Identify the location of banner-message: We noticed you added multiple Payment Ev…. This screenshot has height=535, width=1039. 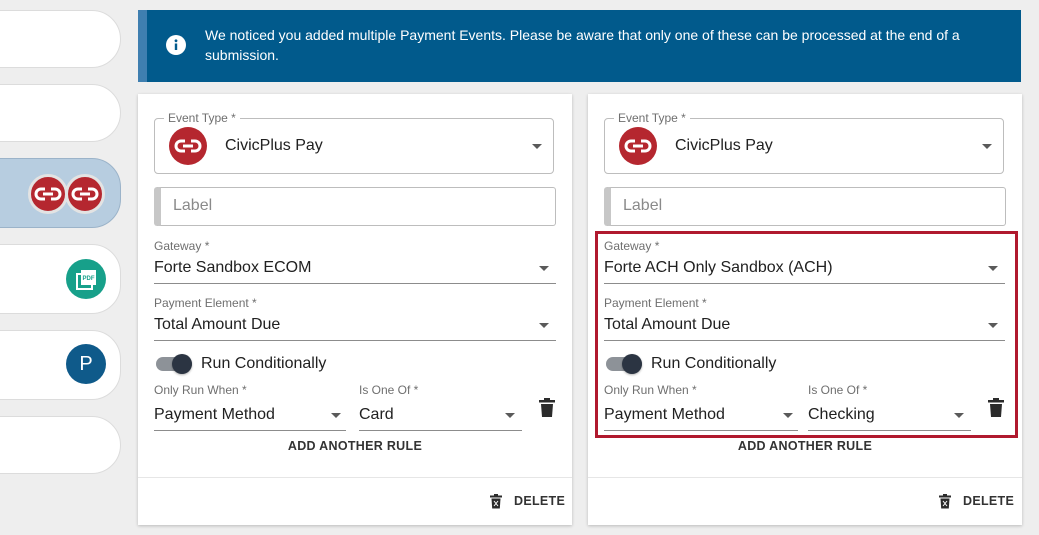
(582, 45).